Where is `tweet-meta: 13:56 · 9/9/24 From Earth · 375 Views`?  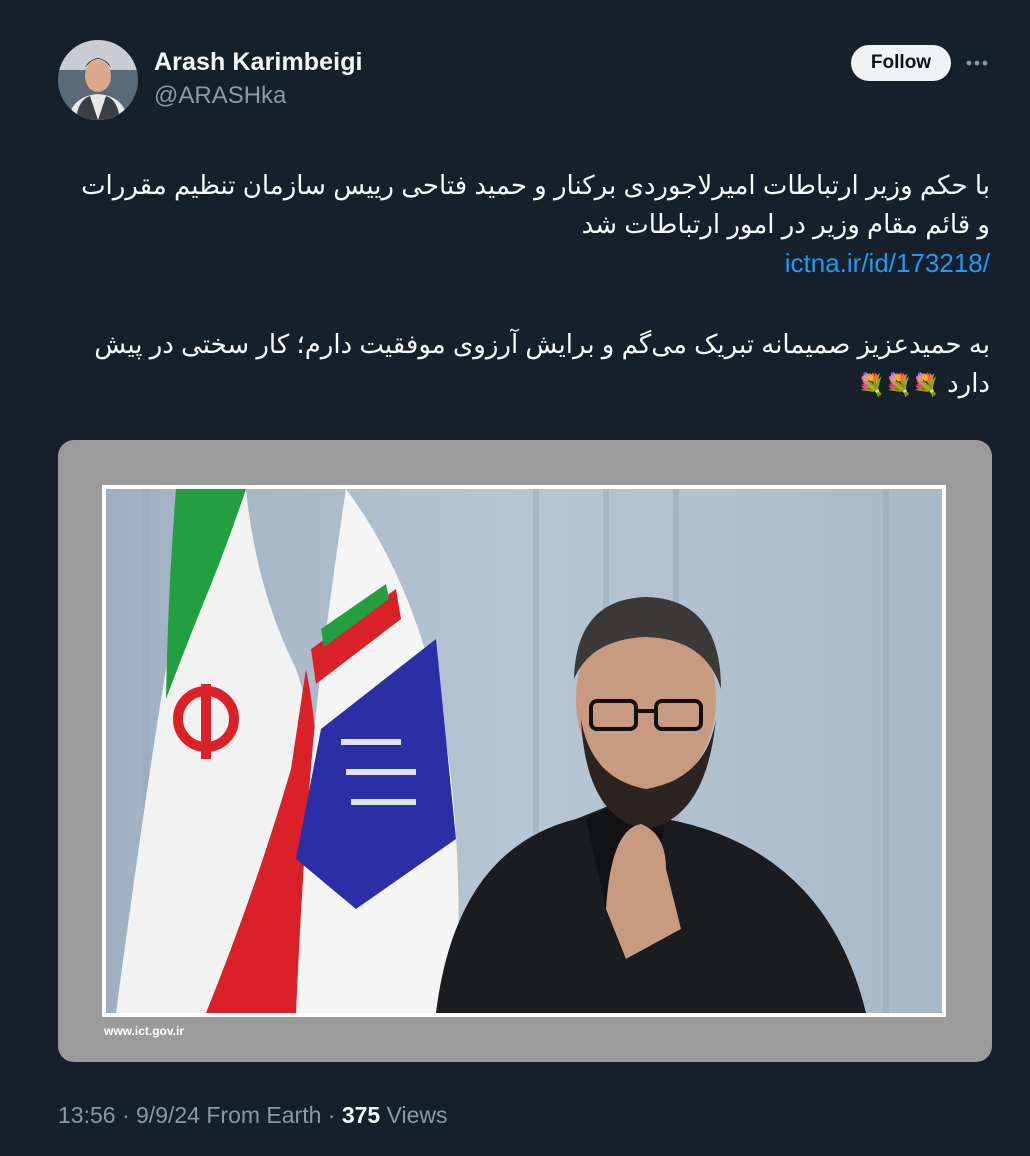 tweet-meta: 13:56 · 9/9/24 From Earth · 375 Views is located at coordinates (253, 1115).